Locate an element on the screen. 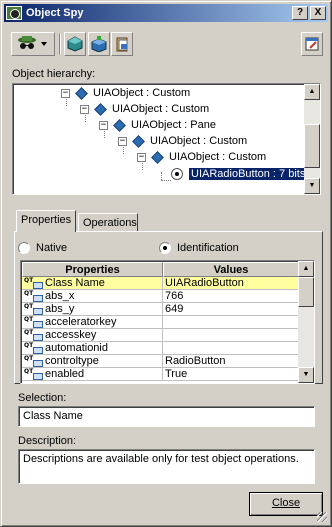  table-row: QT abs_y 649 is located at coordinates (160, 309).